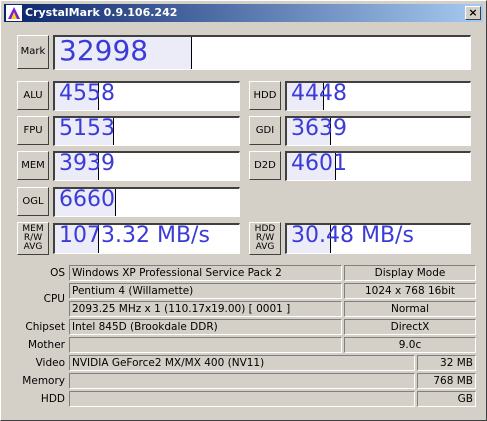 The image size is (487, 421). I want to click on close-icon: ×, so click(473, 12).